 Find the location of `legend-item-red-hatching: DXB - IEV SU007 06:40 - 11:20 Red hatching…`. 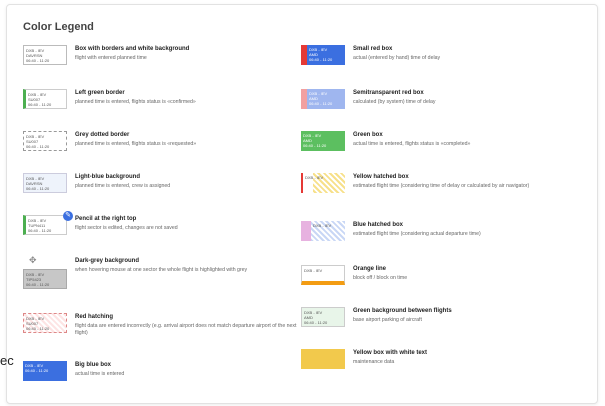

legend-item-red-hatching: DXB - IEV SU007 06:40 - 11:20 Red hatching… is located at coordinates (163, 328).